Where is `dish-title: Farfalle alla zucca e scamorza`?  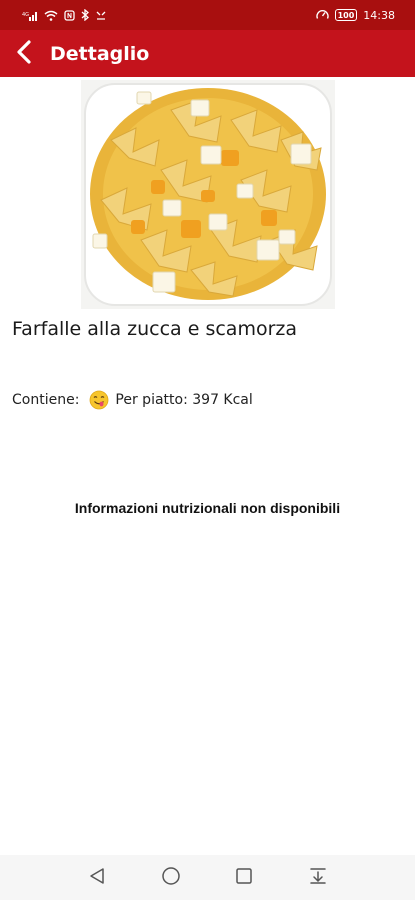 dish-title: Farfalle alla zucca e scamorza is located at coordinates (155, 329).